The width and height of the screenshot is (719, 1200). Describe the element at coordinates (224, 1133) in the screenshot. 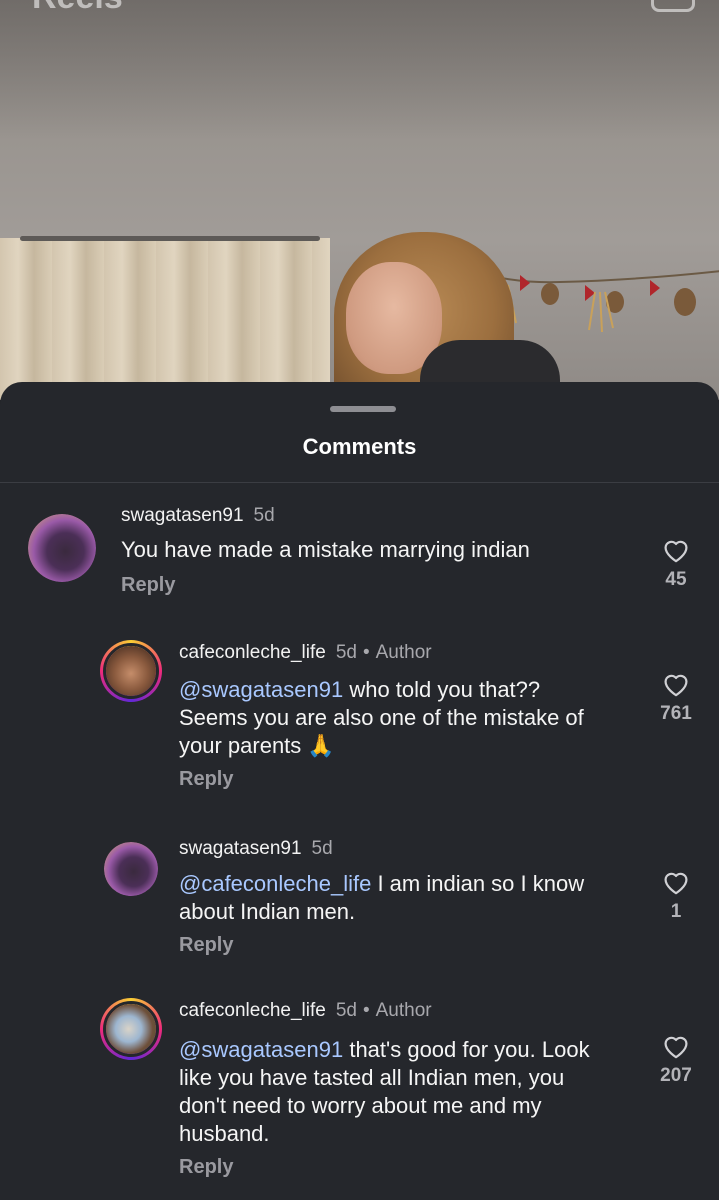

I see `comment-text-line: husband.` at that location.